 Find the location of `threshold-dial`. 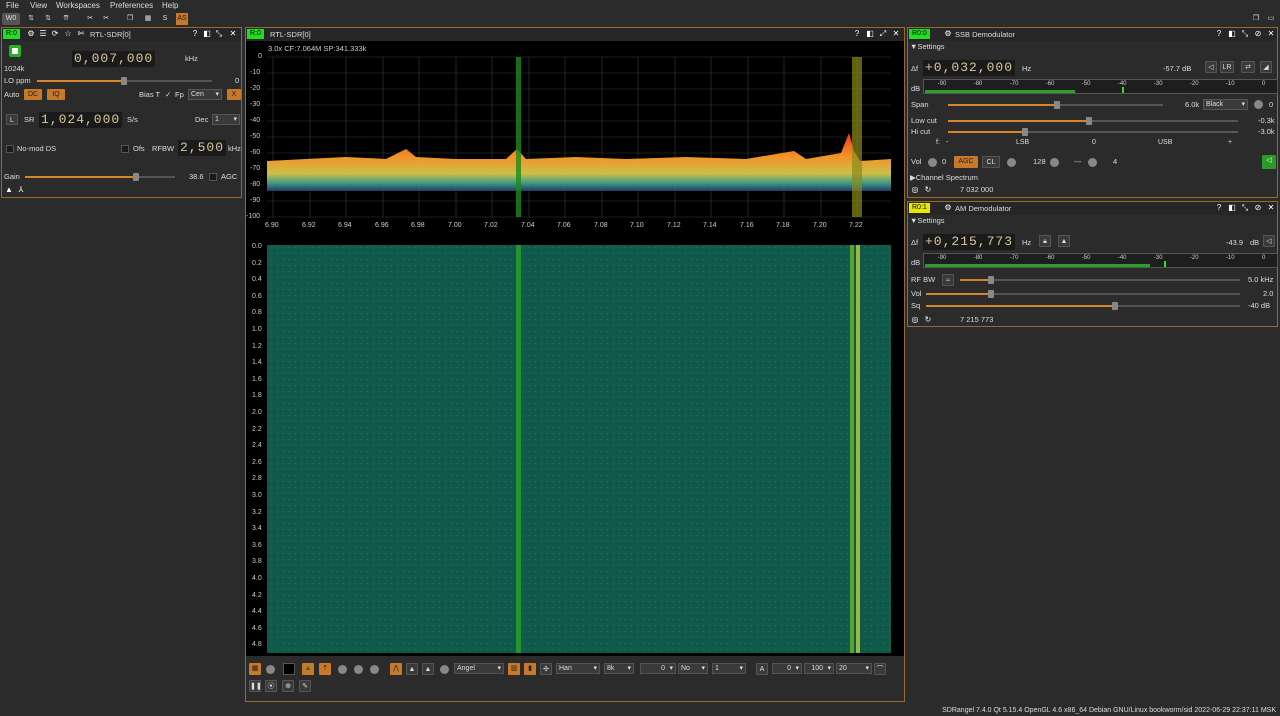

threshold-dial is located at coordinates (1092, 162).